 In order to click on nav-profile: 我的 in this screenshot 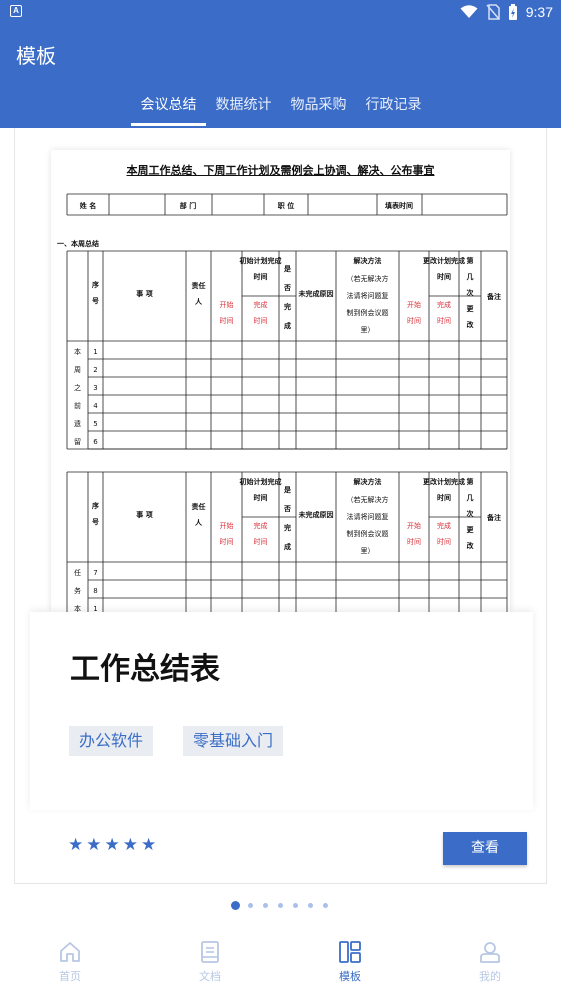, I will do `click(490, 967)`.